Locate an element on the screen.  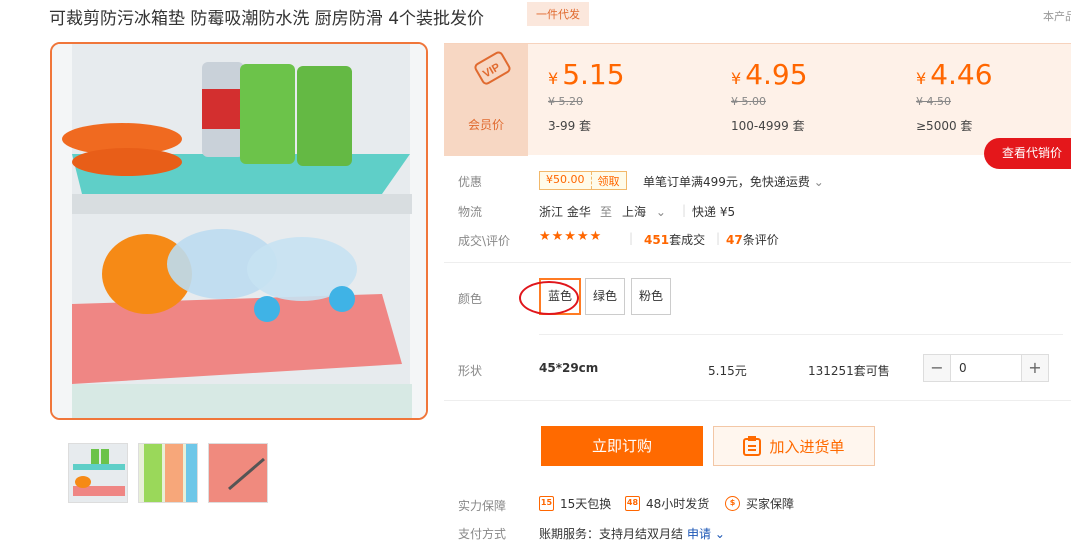
apply-link: 申请 ⌄ is located at coordinates (706, 532).